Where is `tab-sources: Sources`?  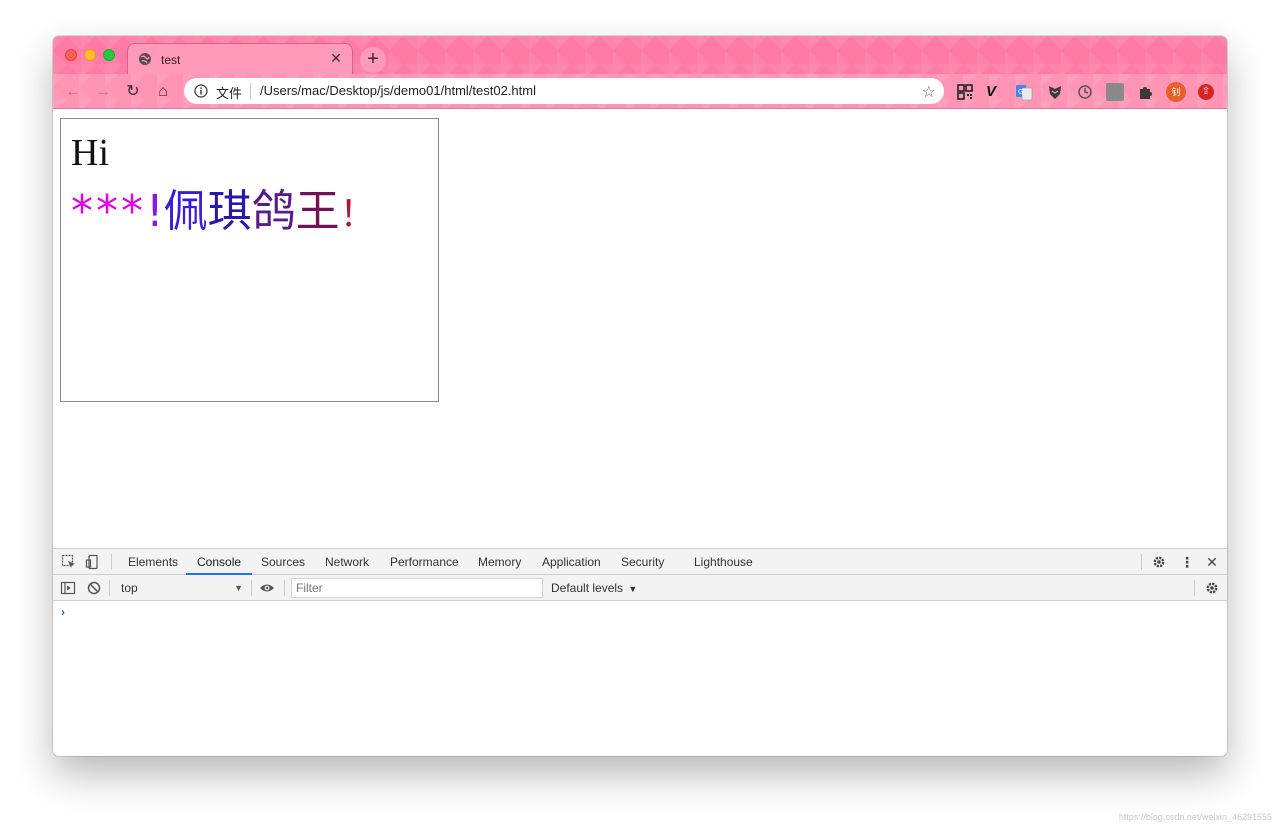 tab-sources: Sources is located at coordinates (283, 562).